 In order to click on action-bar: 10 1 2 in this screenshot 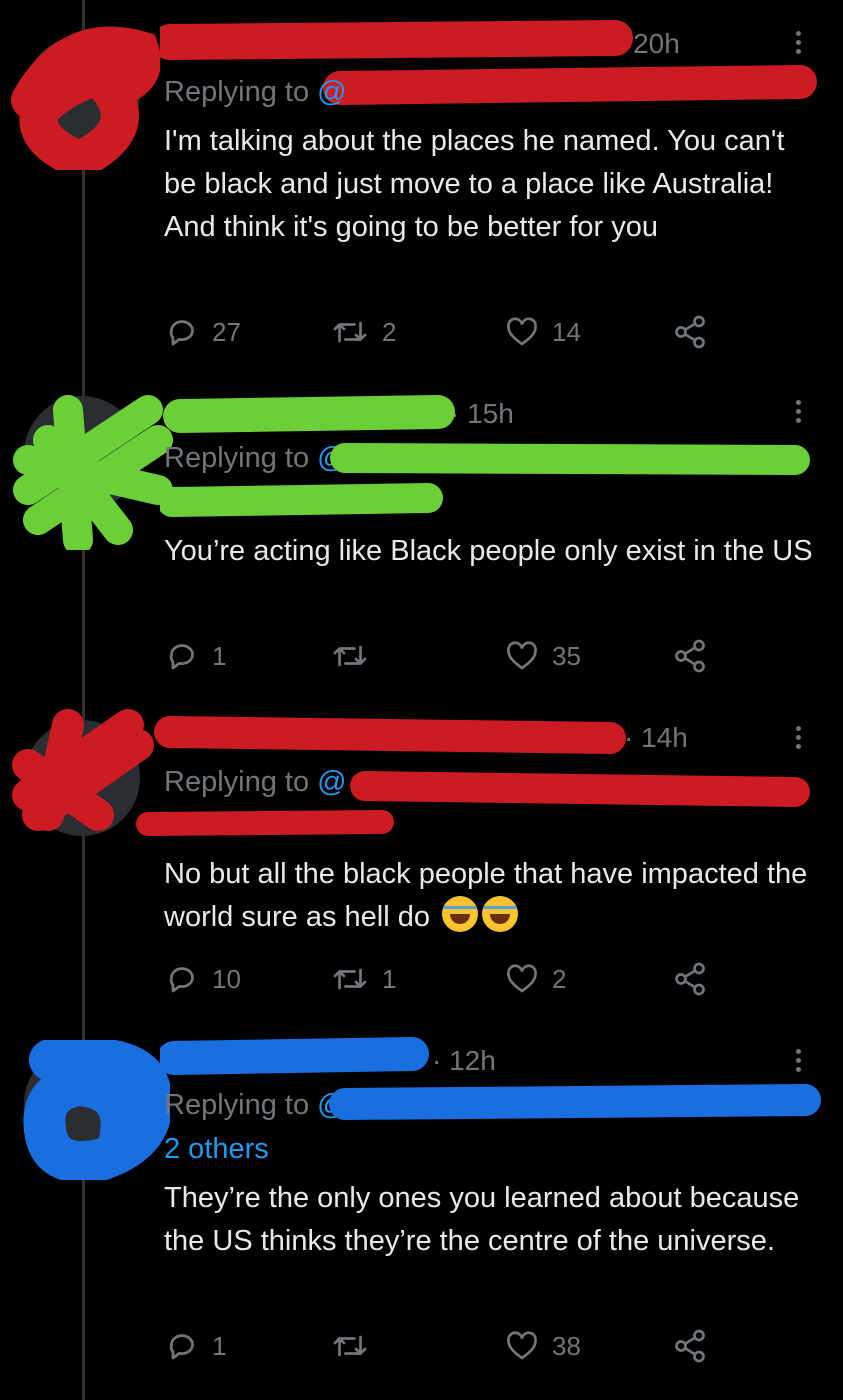, I will do `click(444, 979)`.